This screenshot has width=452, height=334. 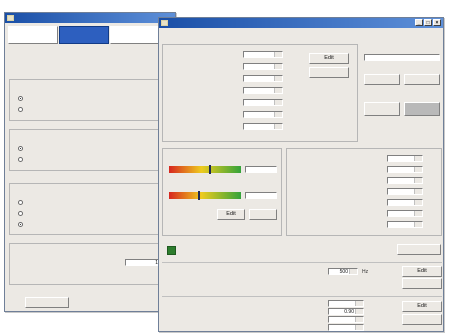 What do you see at coordinates (20, 98) in the screenshot?
I see `radio-ptp` at bounding box center [20, 98].